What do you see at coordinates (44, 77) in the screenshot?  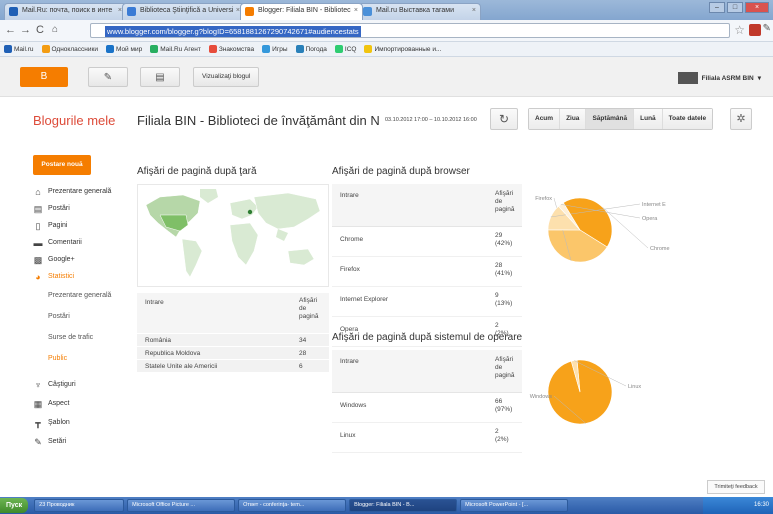 I see `blogger-logo-button: B` at bounding box center [44, 77].